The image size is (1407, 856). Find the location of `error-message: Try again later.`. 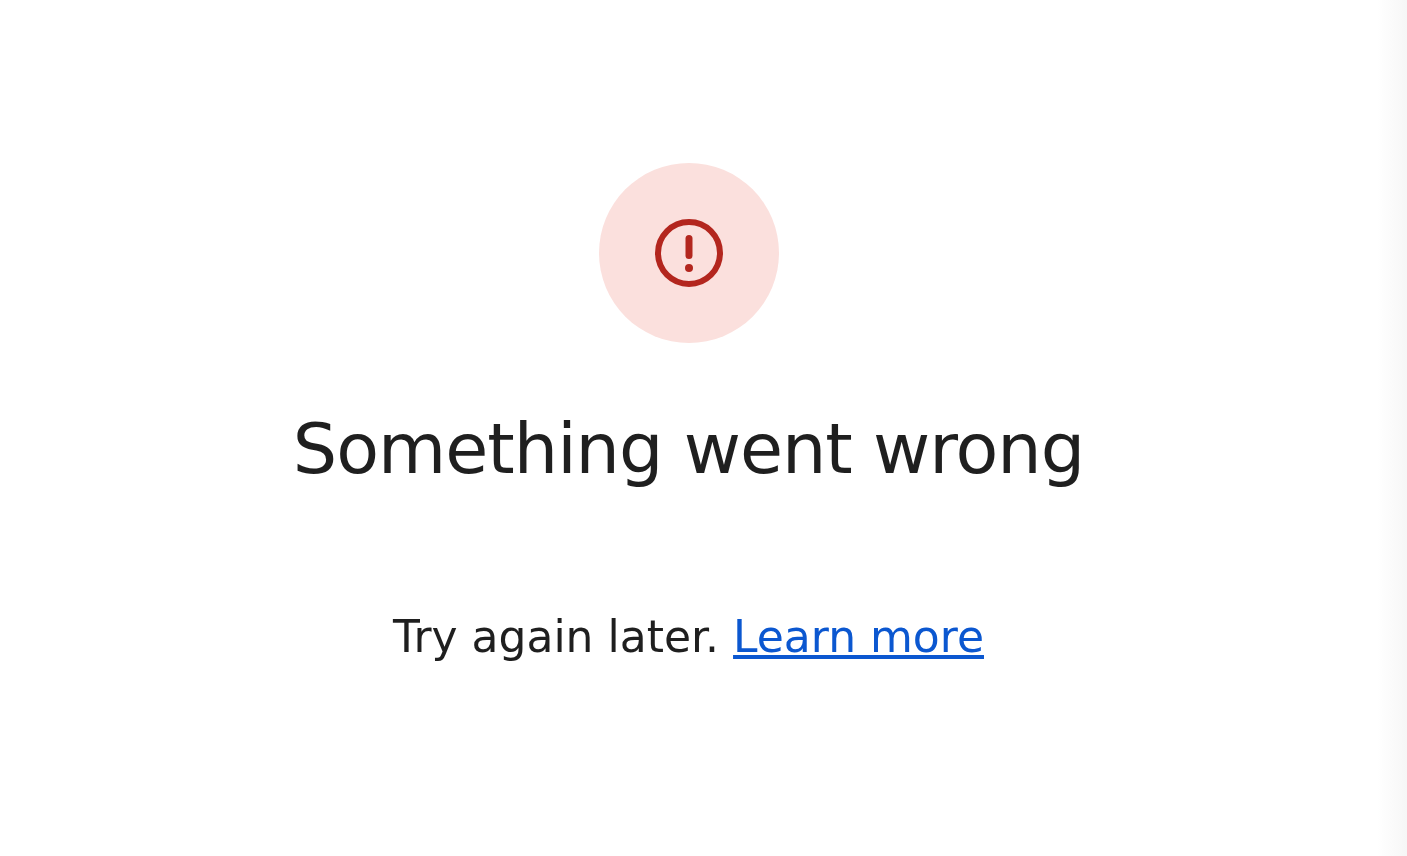

error-message: Try again later. is located at coordinates (556, 637).